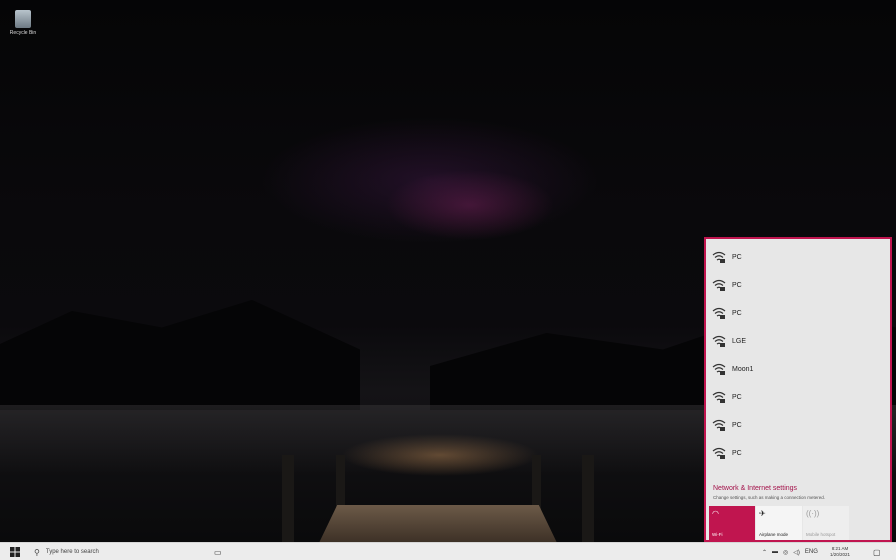 Image resolution: width=896 pixels, height=560 pixels. I want to click on recycle-bin-shortcut: Recycle Bin, so click(23, 23).